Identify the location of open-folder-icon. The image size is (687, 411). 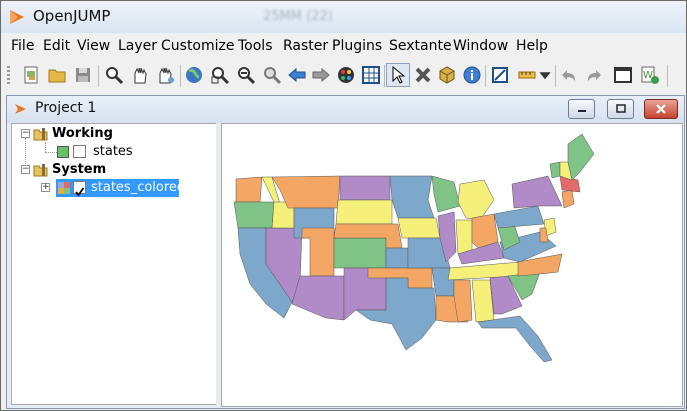
(57, 75).